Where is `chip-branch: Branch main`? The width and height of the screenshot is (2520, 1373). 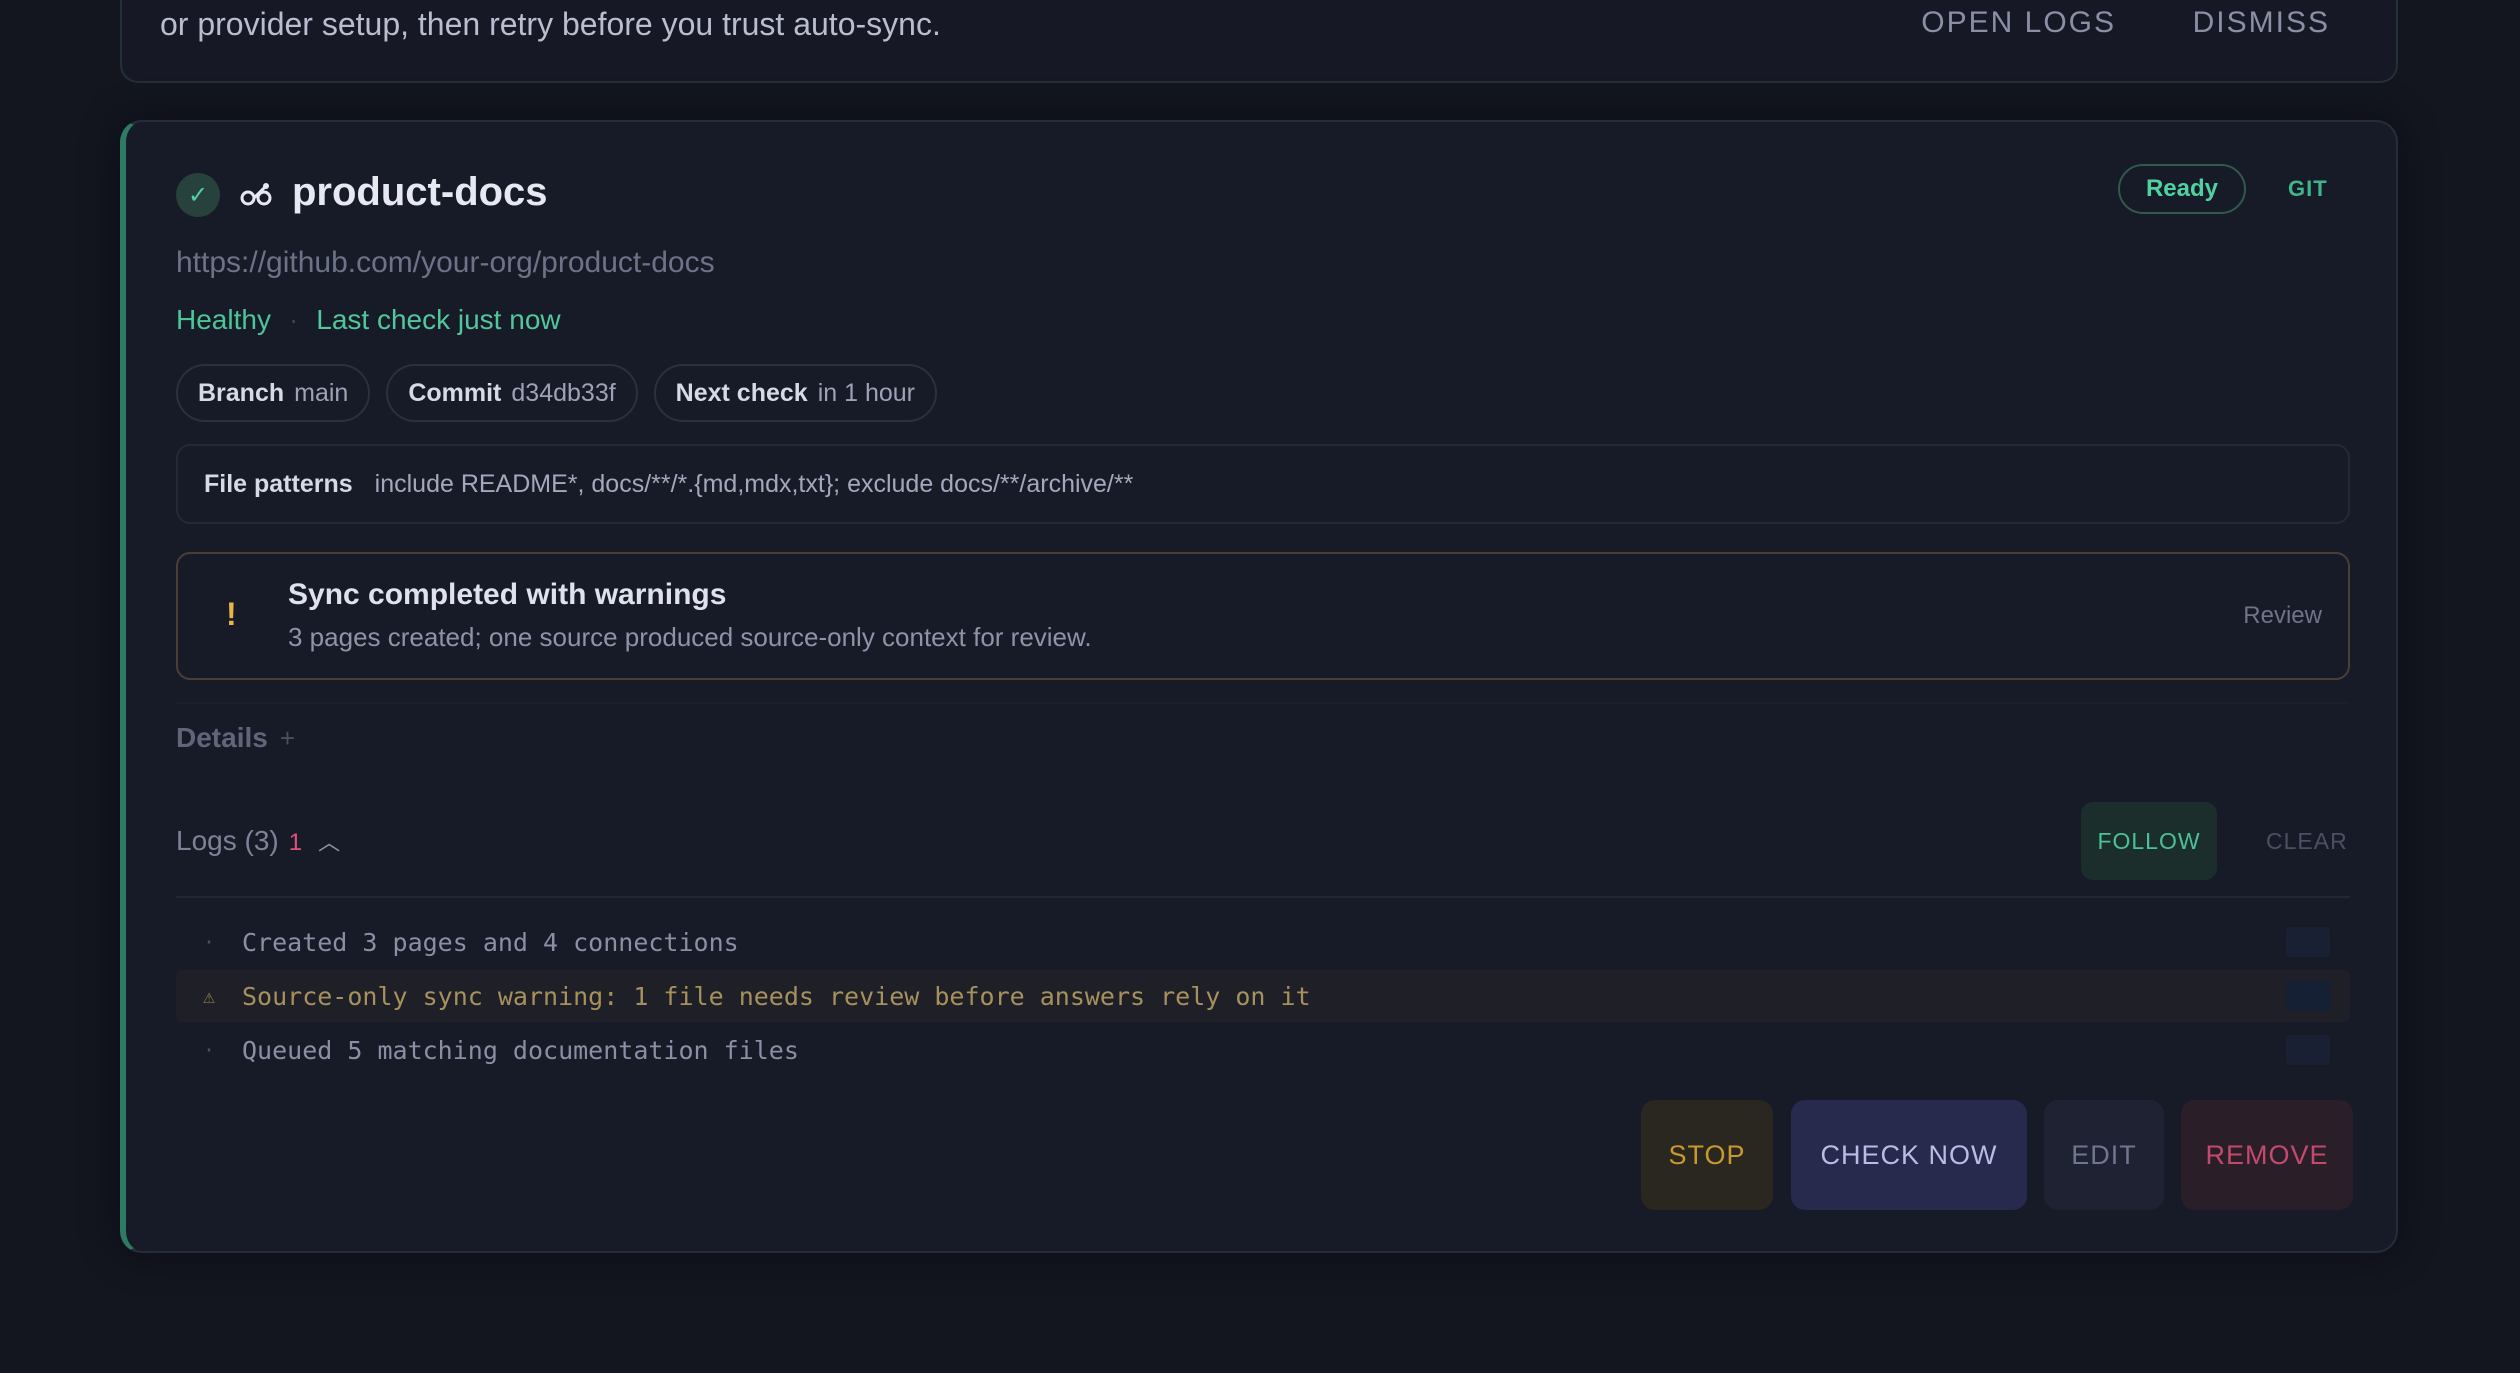
chip-branch: Branch main is located at coordinates (273, 393).